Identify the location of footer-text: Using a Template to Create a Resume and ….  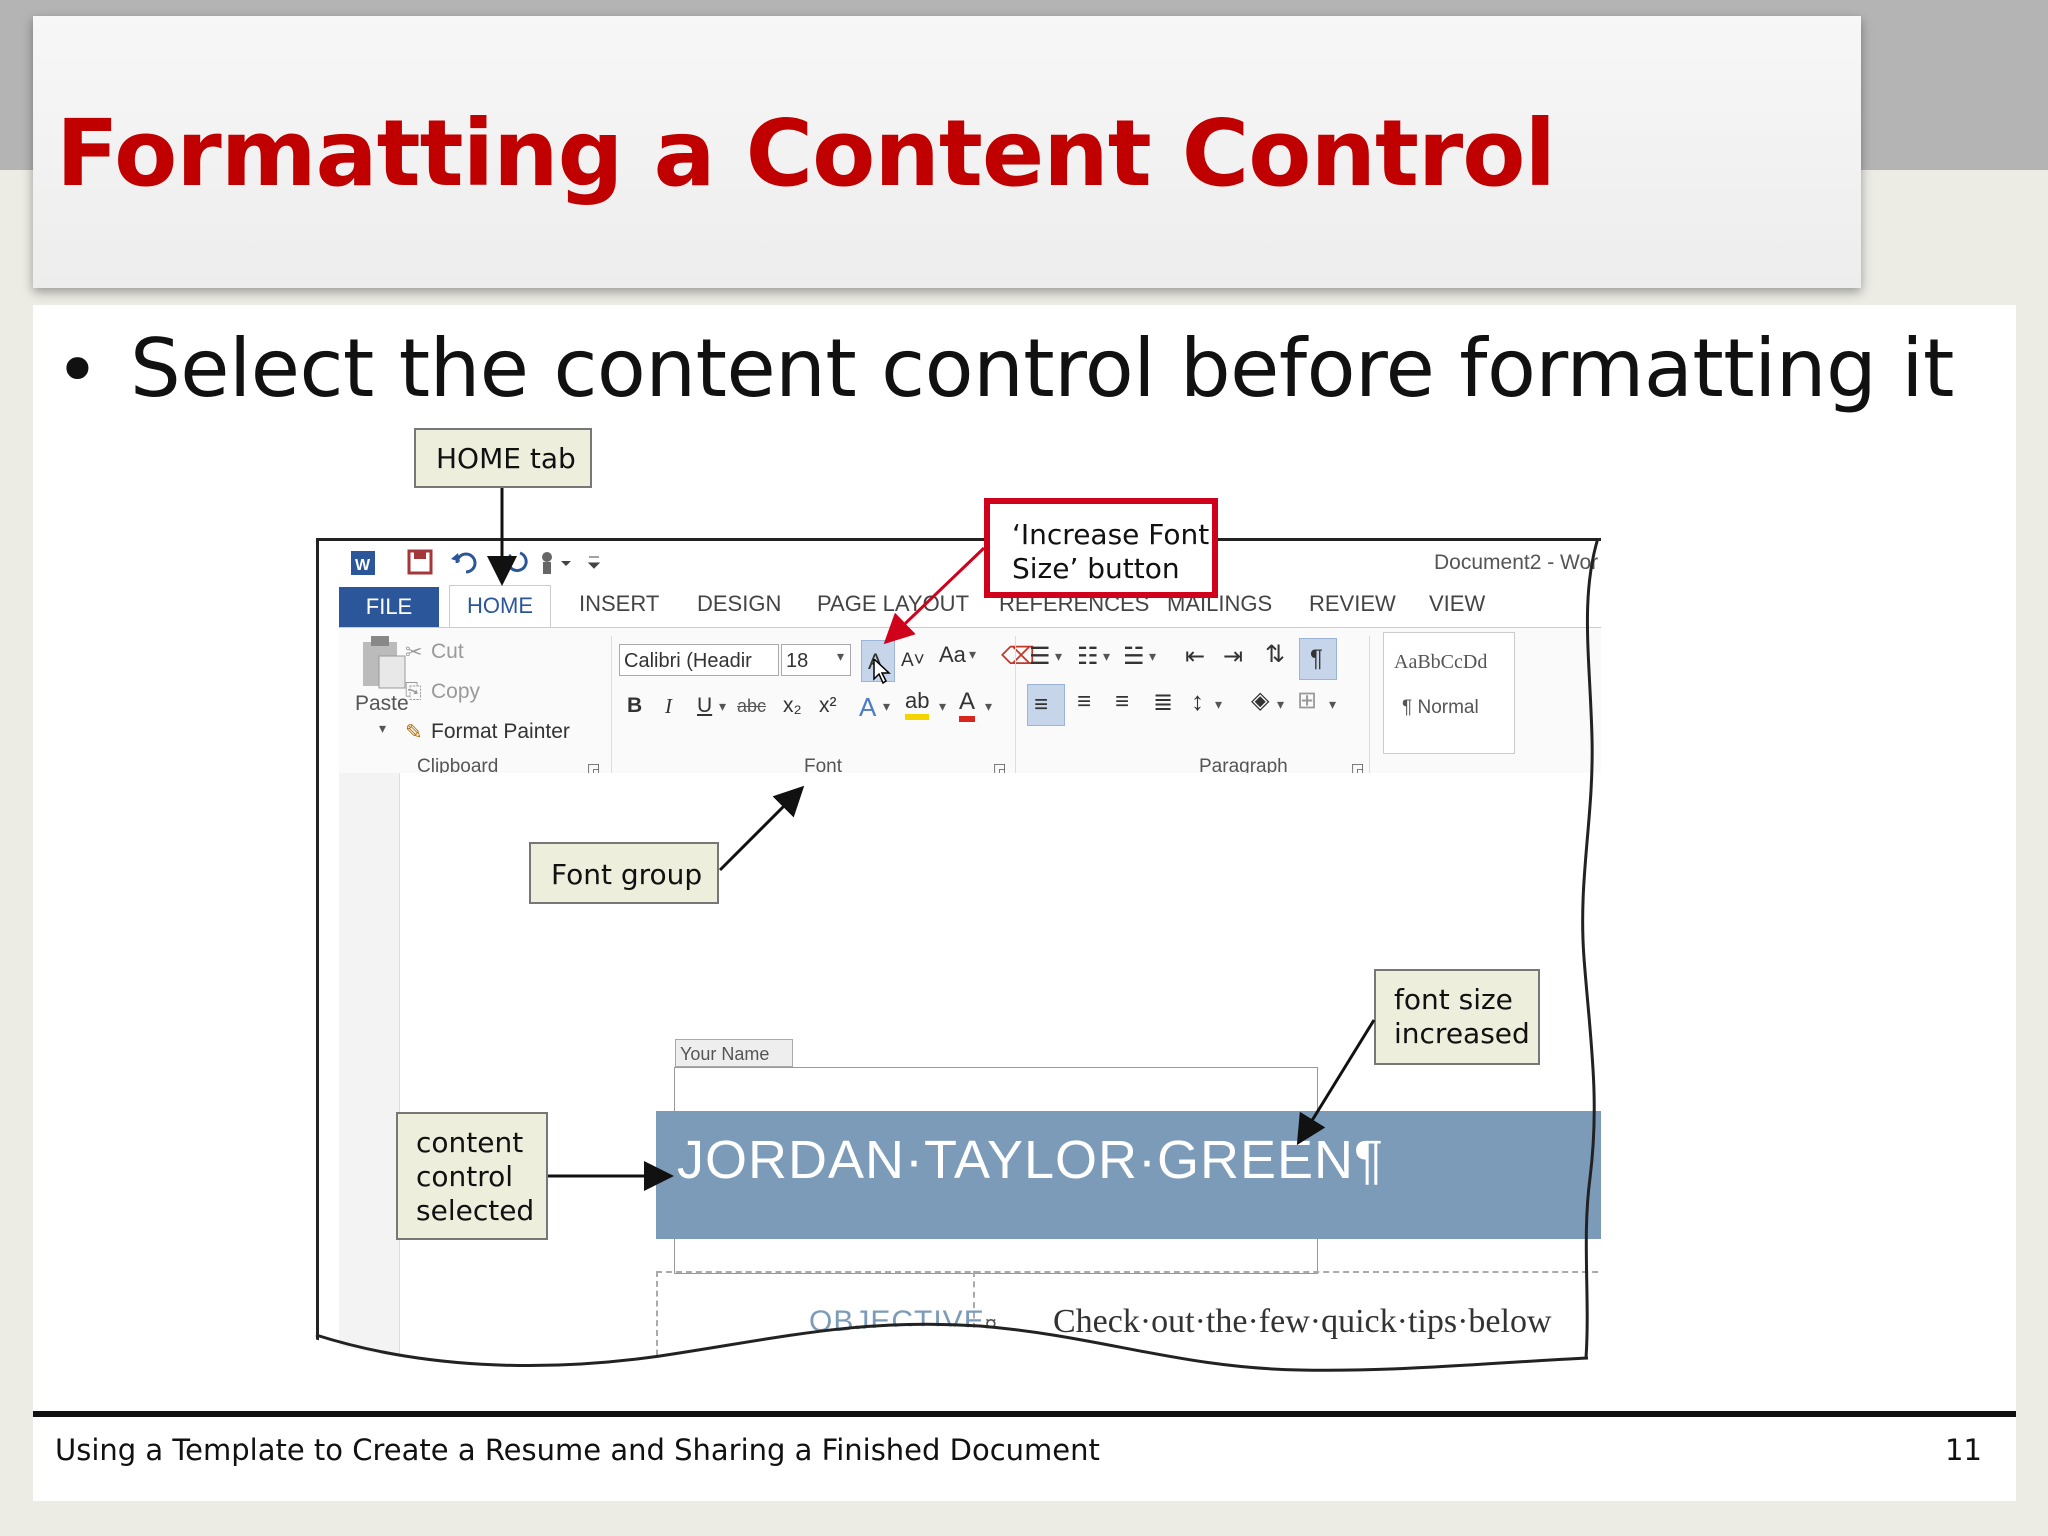
(577, 1450).